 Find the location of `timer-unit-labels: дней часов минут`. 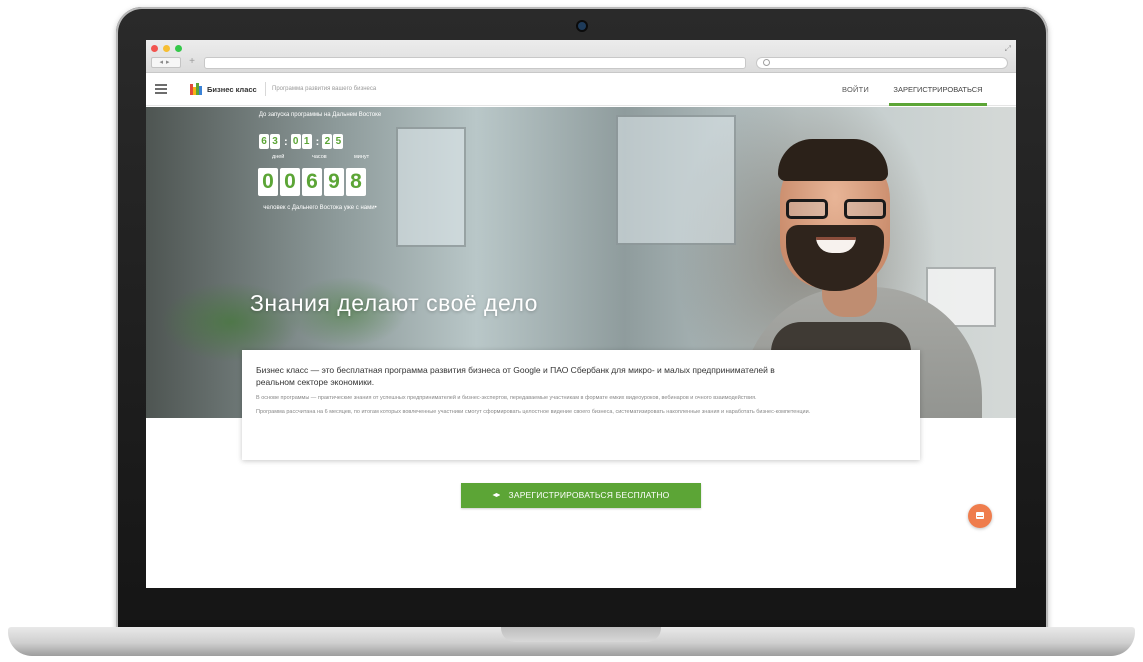

timer-unit-labels: дней часов минут is located at coordinates (319, 158).